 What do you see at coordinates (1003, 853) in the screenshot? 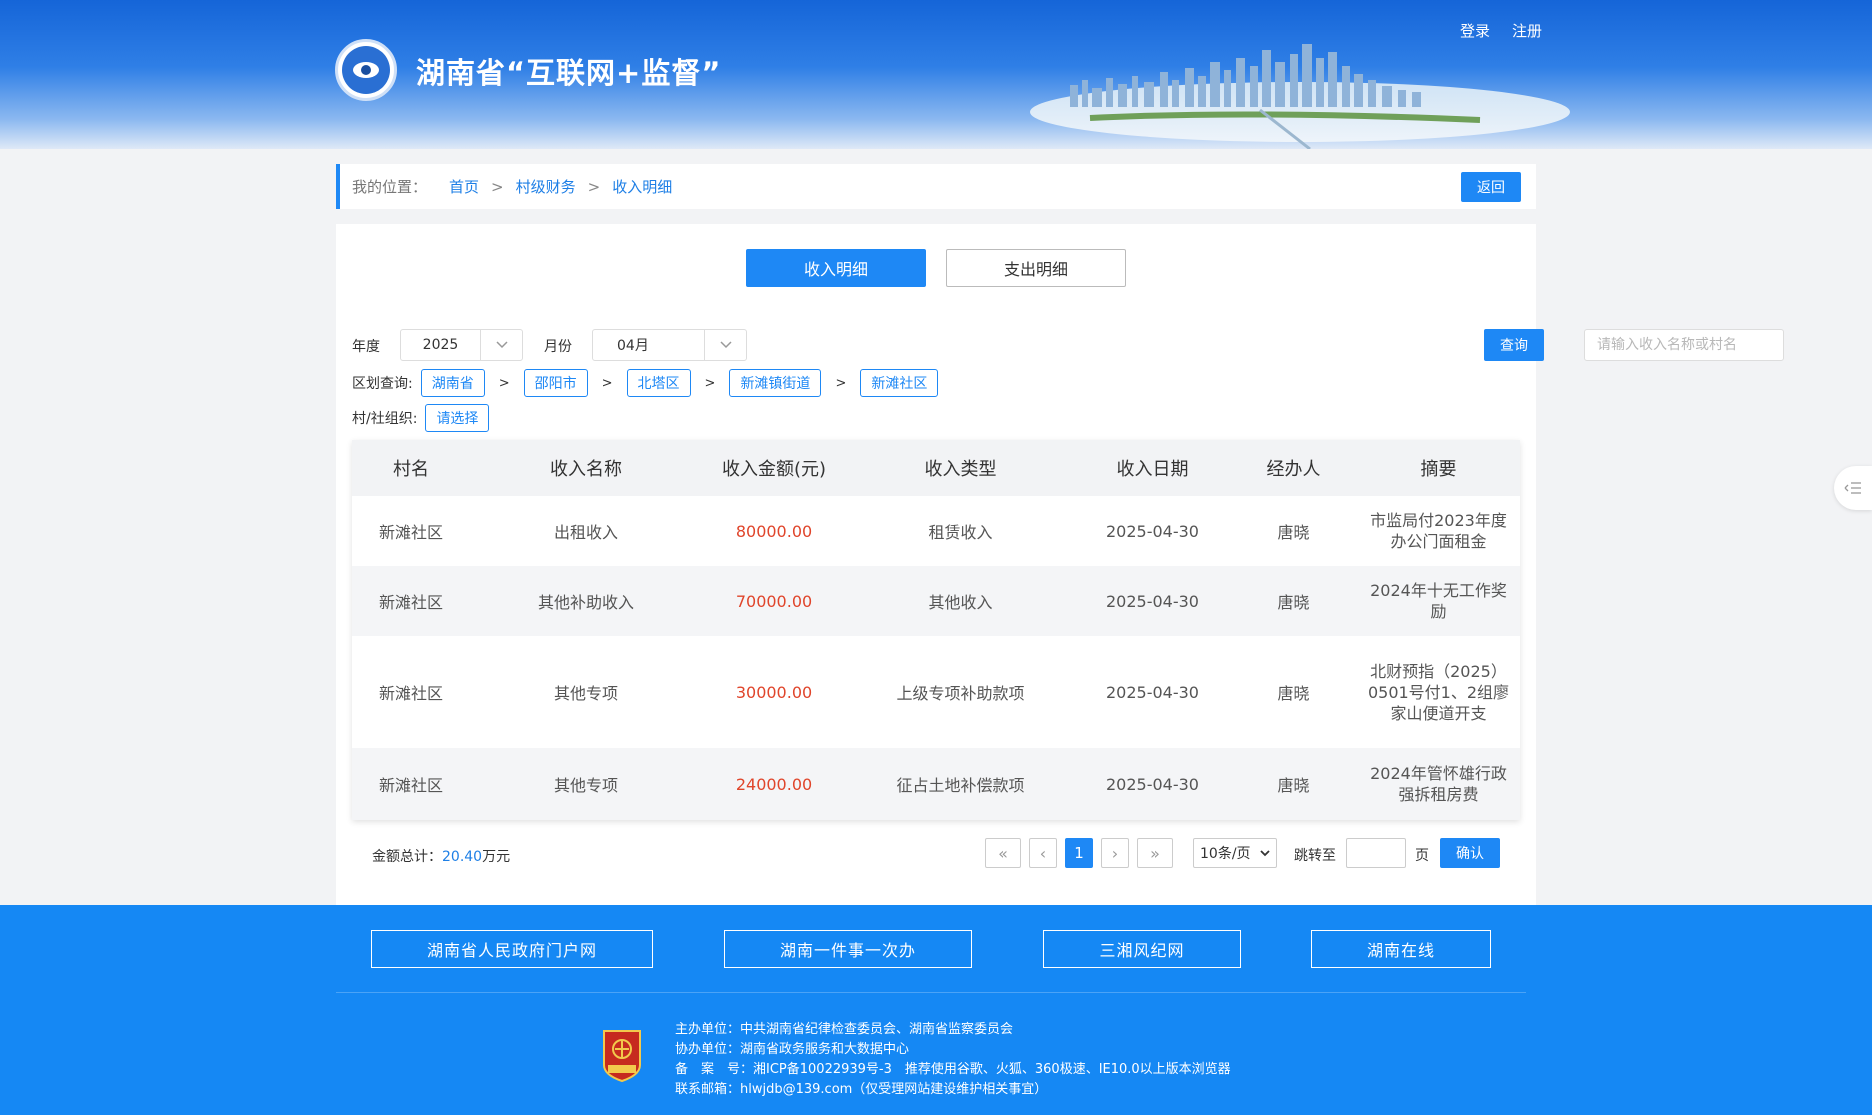
I see `first-page-icon: «` at bounding box center [1003, 853].